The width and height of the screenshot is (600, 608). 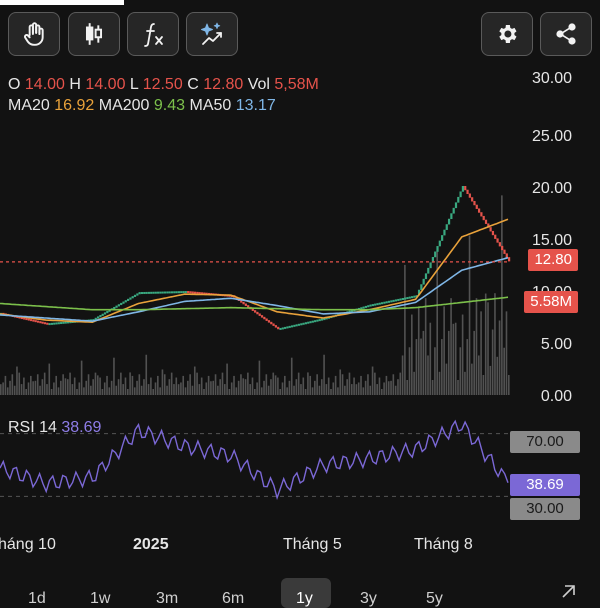 What do you see at coordinates (193, 84) in the screenshot?
I see `close-label: C` at bounding box center [193, 84].